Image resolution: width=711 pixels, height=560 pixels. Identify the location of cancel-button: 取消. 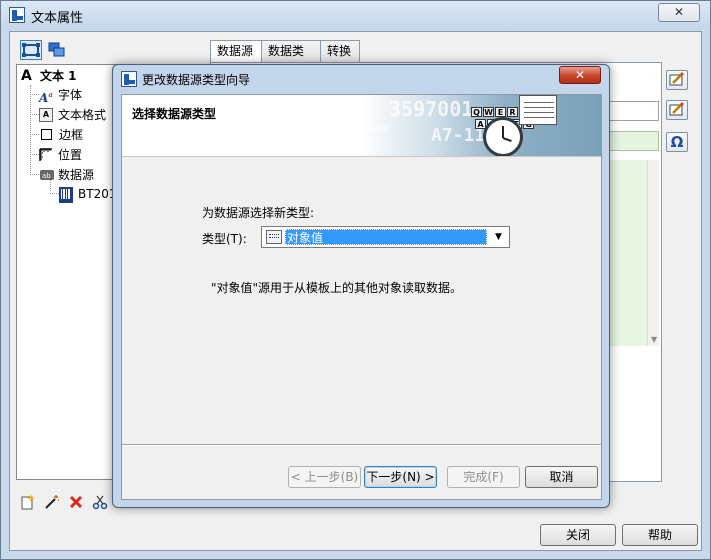
(561, 477).